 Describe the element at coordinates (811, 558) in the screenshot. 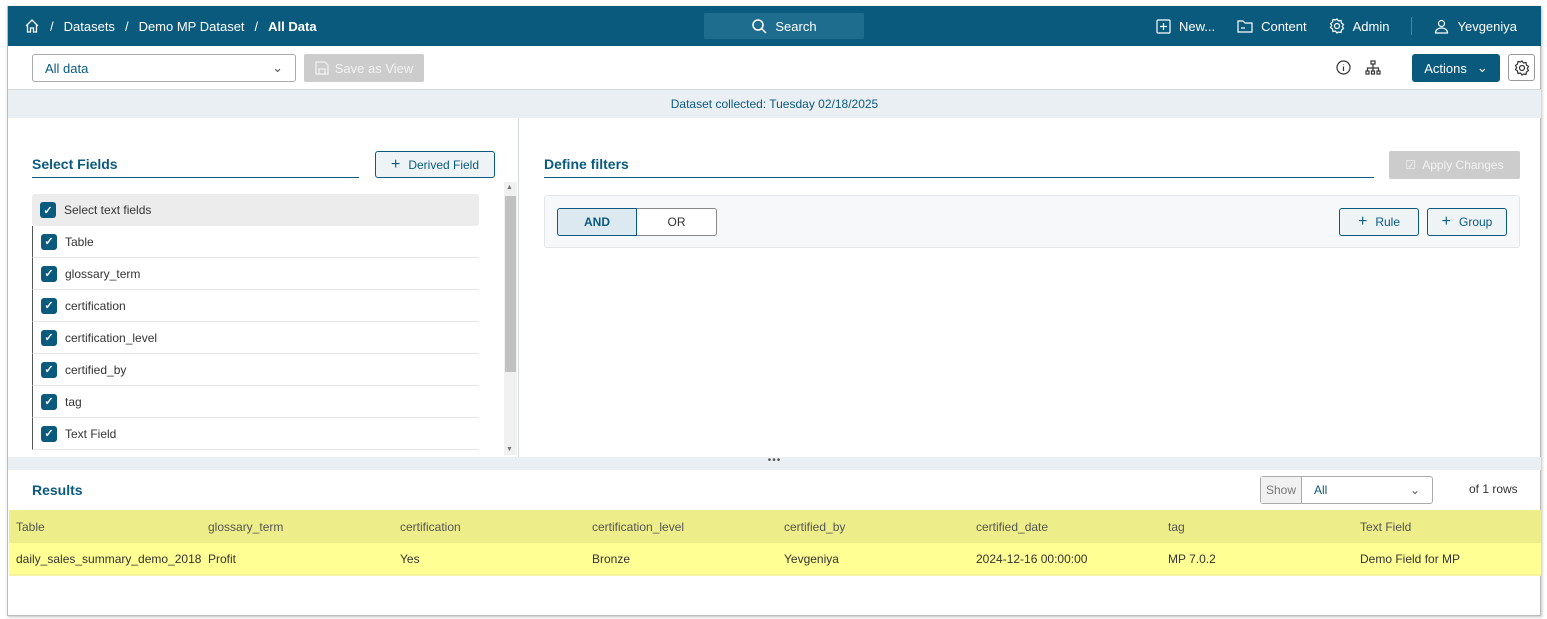

I see `table-cell: Yevgeniya` at that location.